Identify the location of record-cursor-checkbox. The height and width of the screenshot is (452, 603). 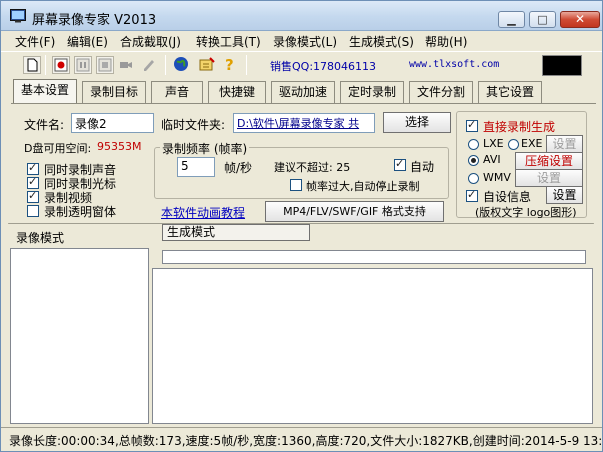
(33, 182).